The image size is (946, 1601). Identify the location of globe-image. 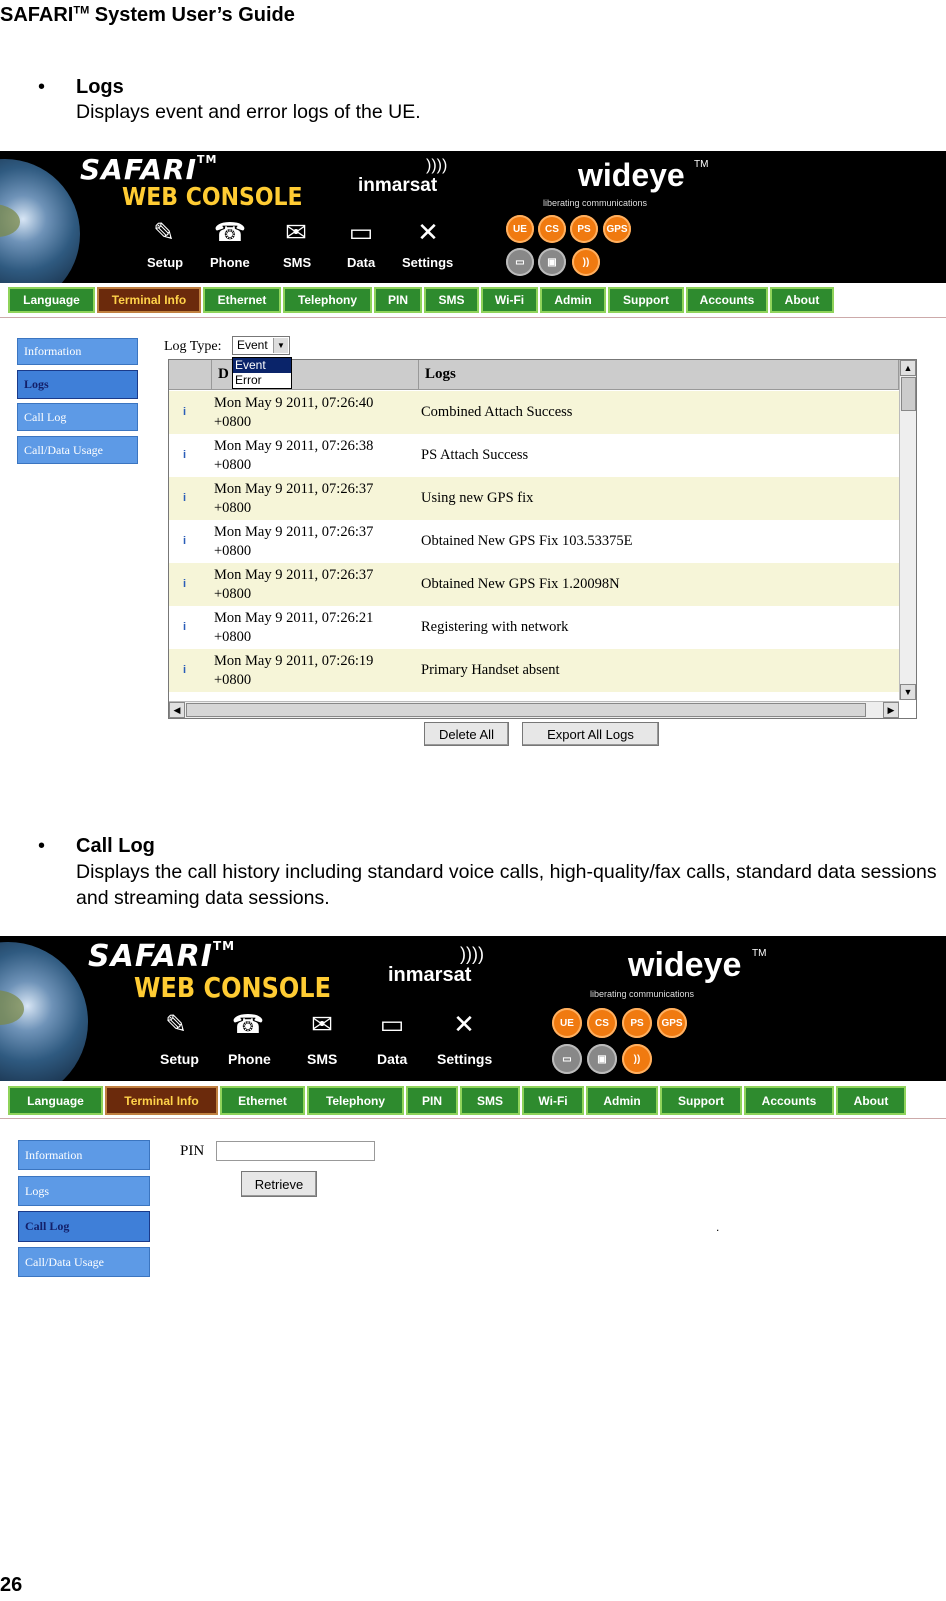
(44, 1011).